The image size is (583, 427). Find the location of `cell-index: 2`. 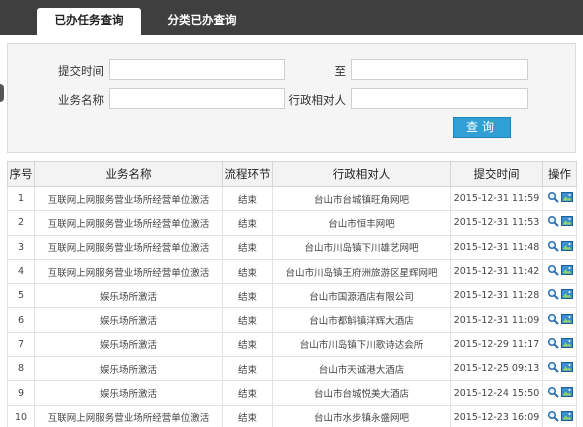

cell-index: 2 is located at coordinates (21, 223).